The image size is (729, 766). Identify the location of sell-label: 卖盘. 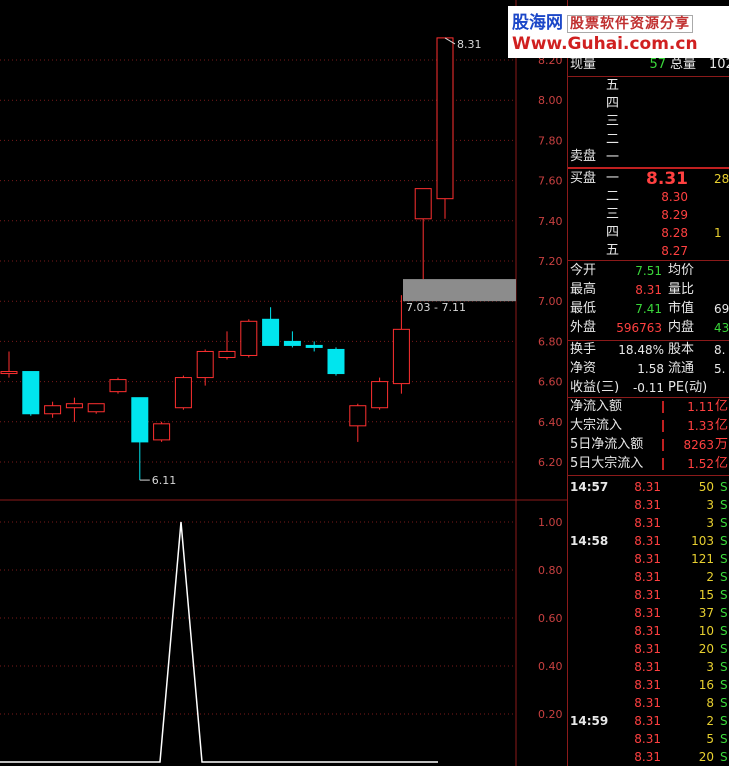
(583, 156).